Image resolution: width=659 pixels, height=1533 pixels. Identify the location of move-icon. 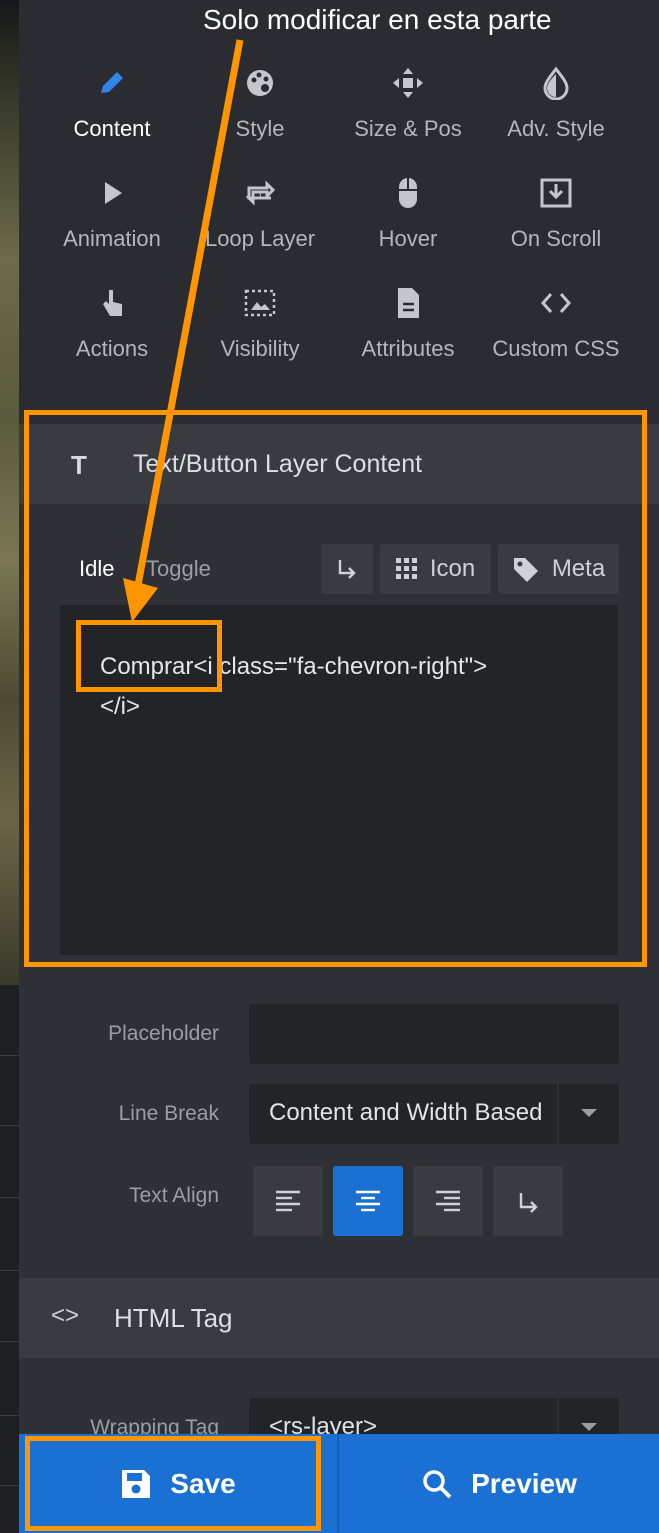
(408, 83).